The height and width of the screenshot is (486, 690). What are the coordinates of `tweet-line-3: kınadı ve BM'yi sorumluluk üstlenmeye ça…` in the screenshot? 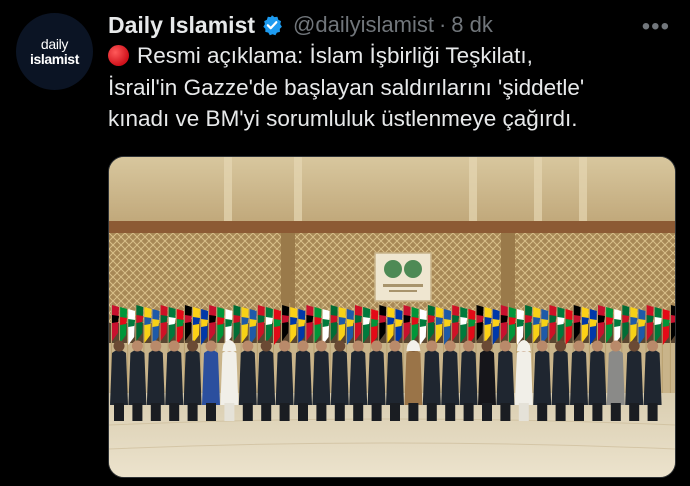 It's located at (343, 118).